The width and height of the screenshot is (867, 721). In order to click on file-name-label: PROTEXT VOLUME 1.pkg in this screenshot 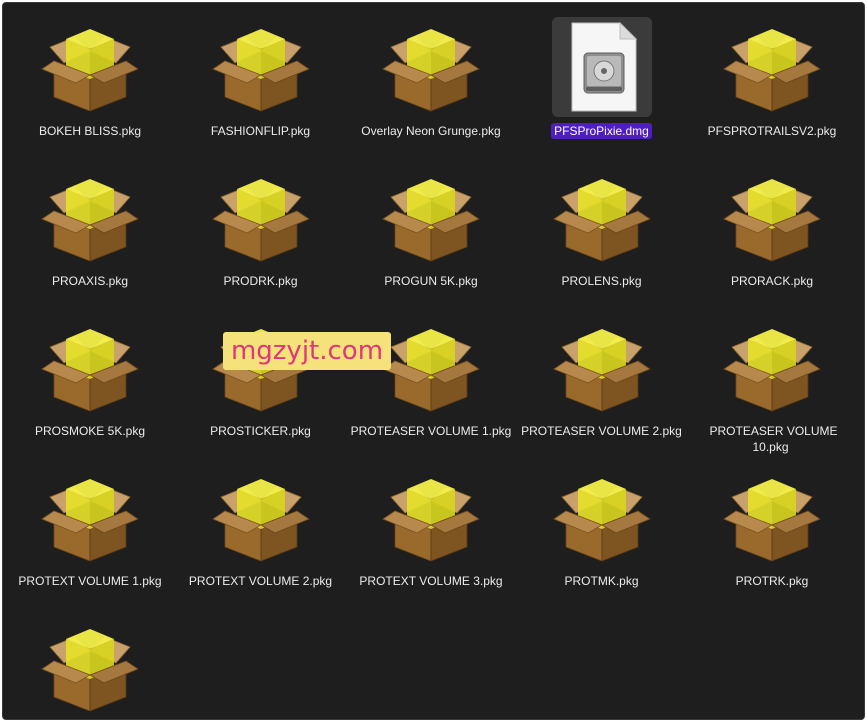, I will do `click(90, 581)`.